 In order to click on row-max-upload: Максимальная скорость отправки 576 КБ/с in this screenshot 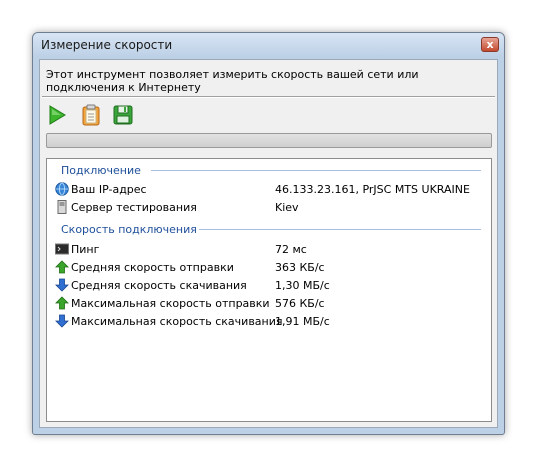, I will do `click(270, 303)`.